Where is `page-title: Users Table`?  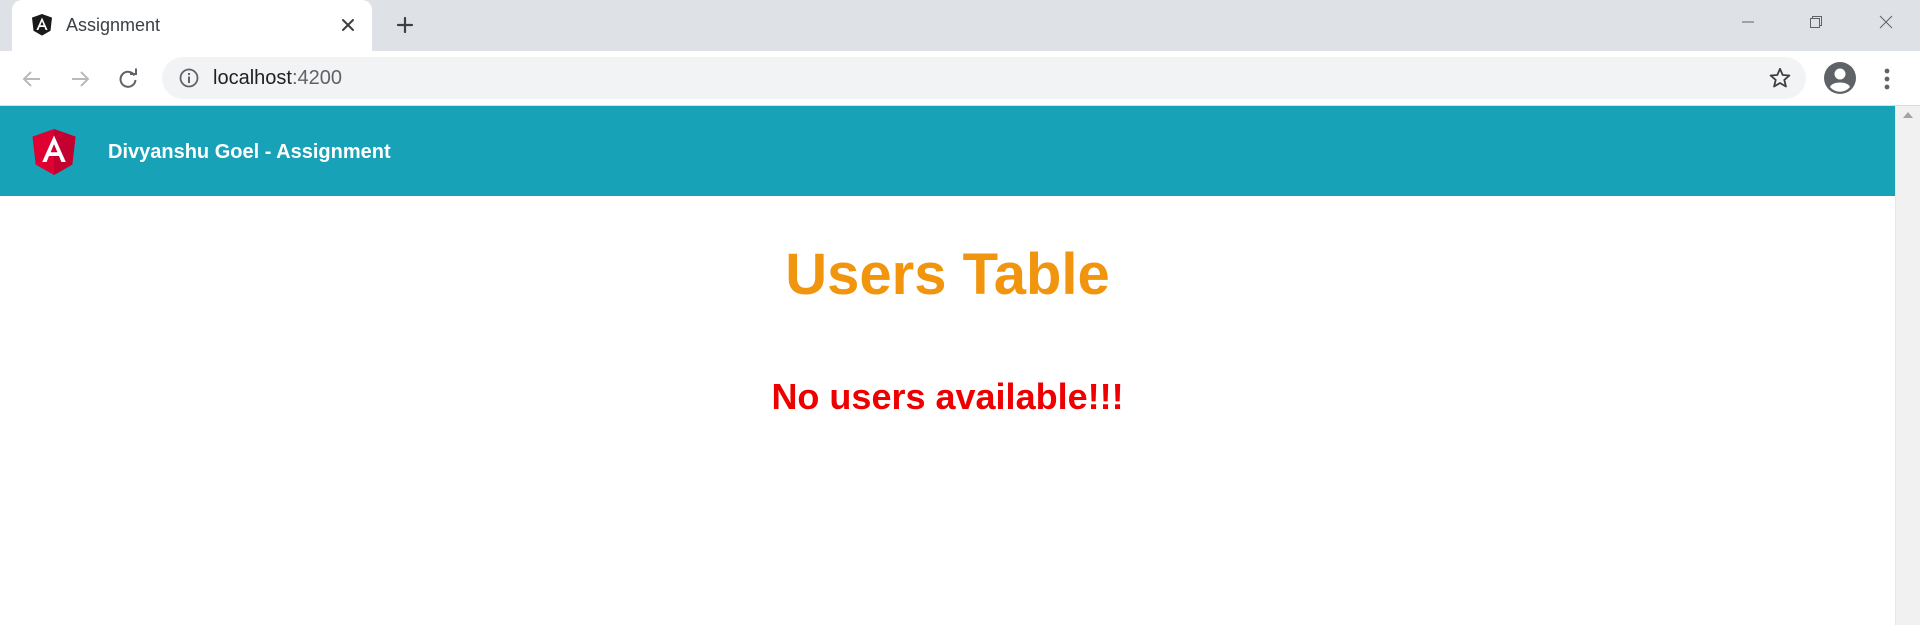 page-title: Users Table is located at coordinates (947, 274).